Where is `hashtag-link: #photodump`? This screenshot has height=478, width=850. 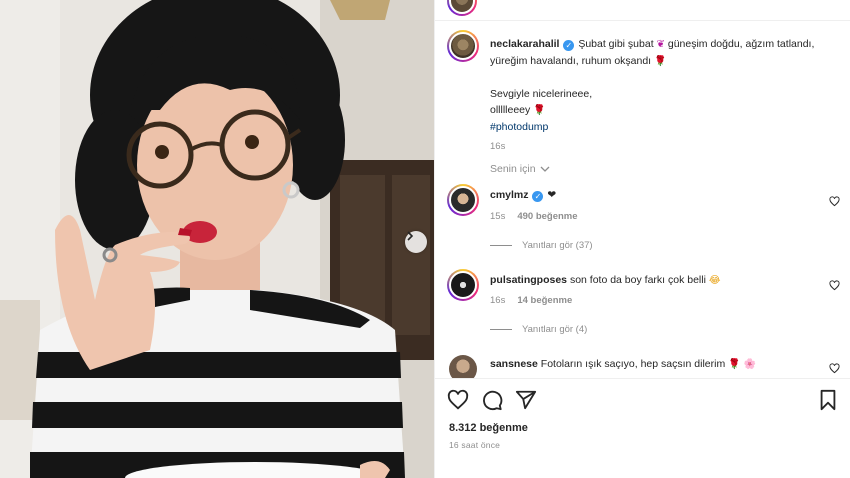 hashtag-link: #photodump is located at coordinates (655, 127).